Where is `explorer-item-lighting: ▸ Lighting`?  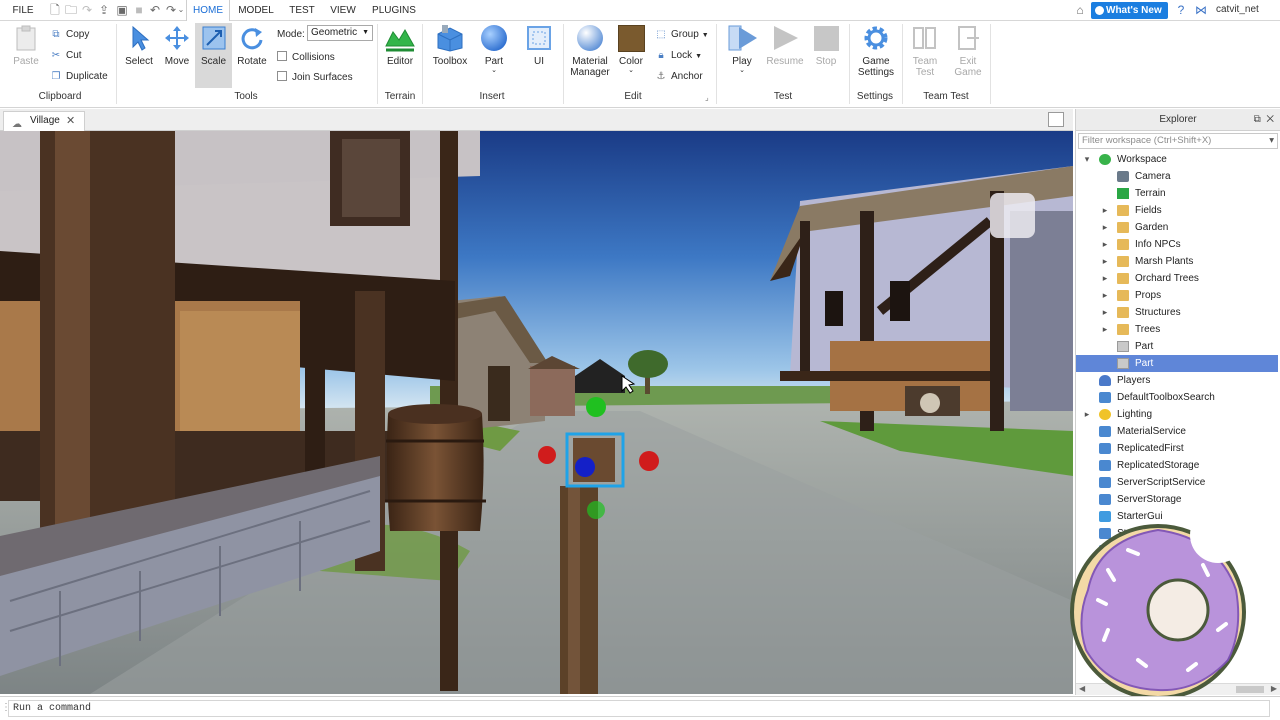
explorer-item-lighting: ▸ Lighting is located at coordinates (1177, 414).